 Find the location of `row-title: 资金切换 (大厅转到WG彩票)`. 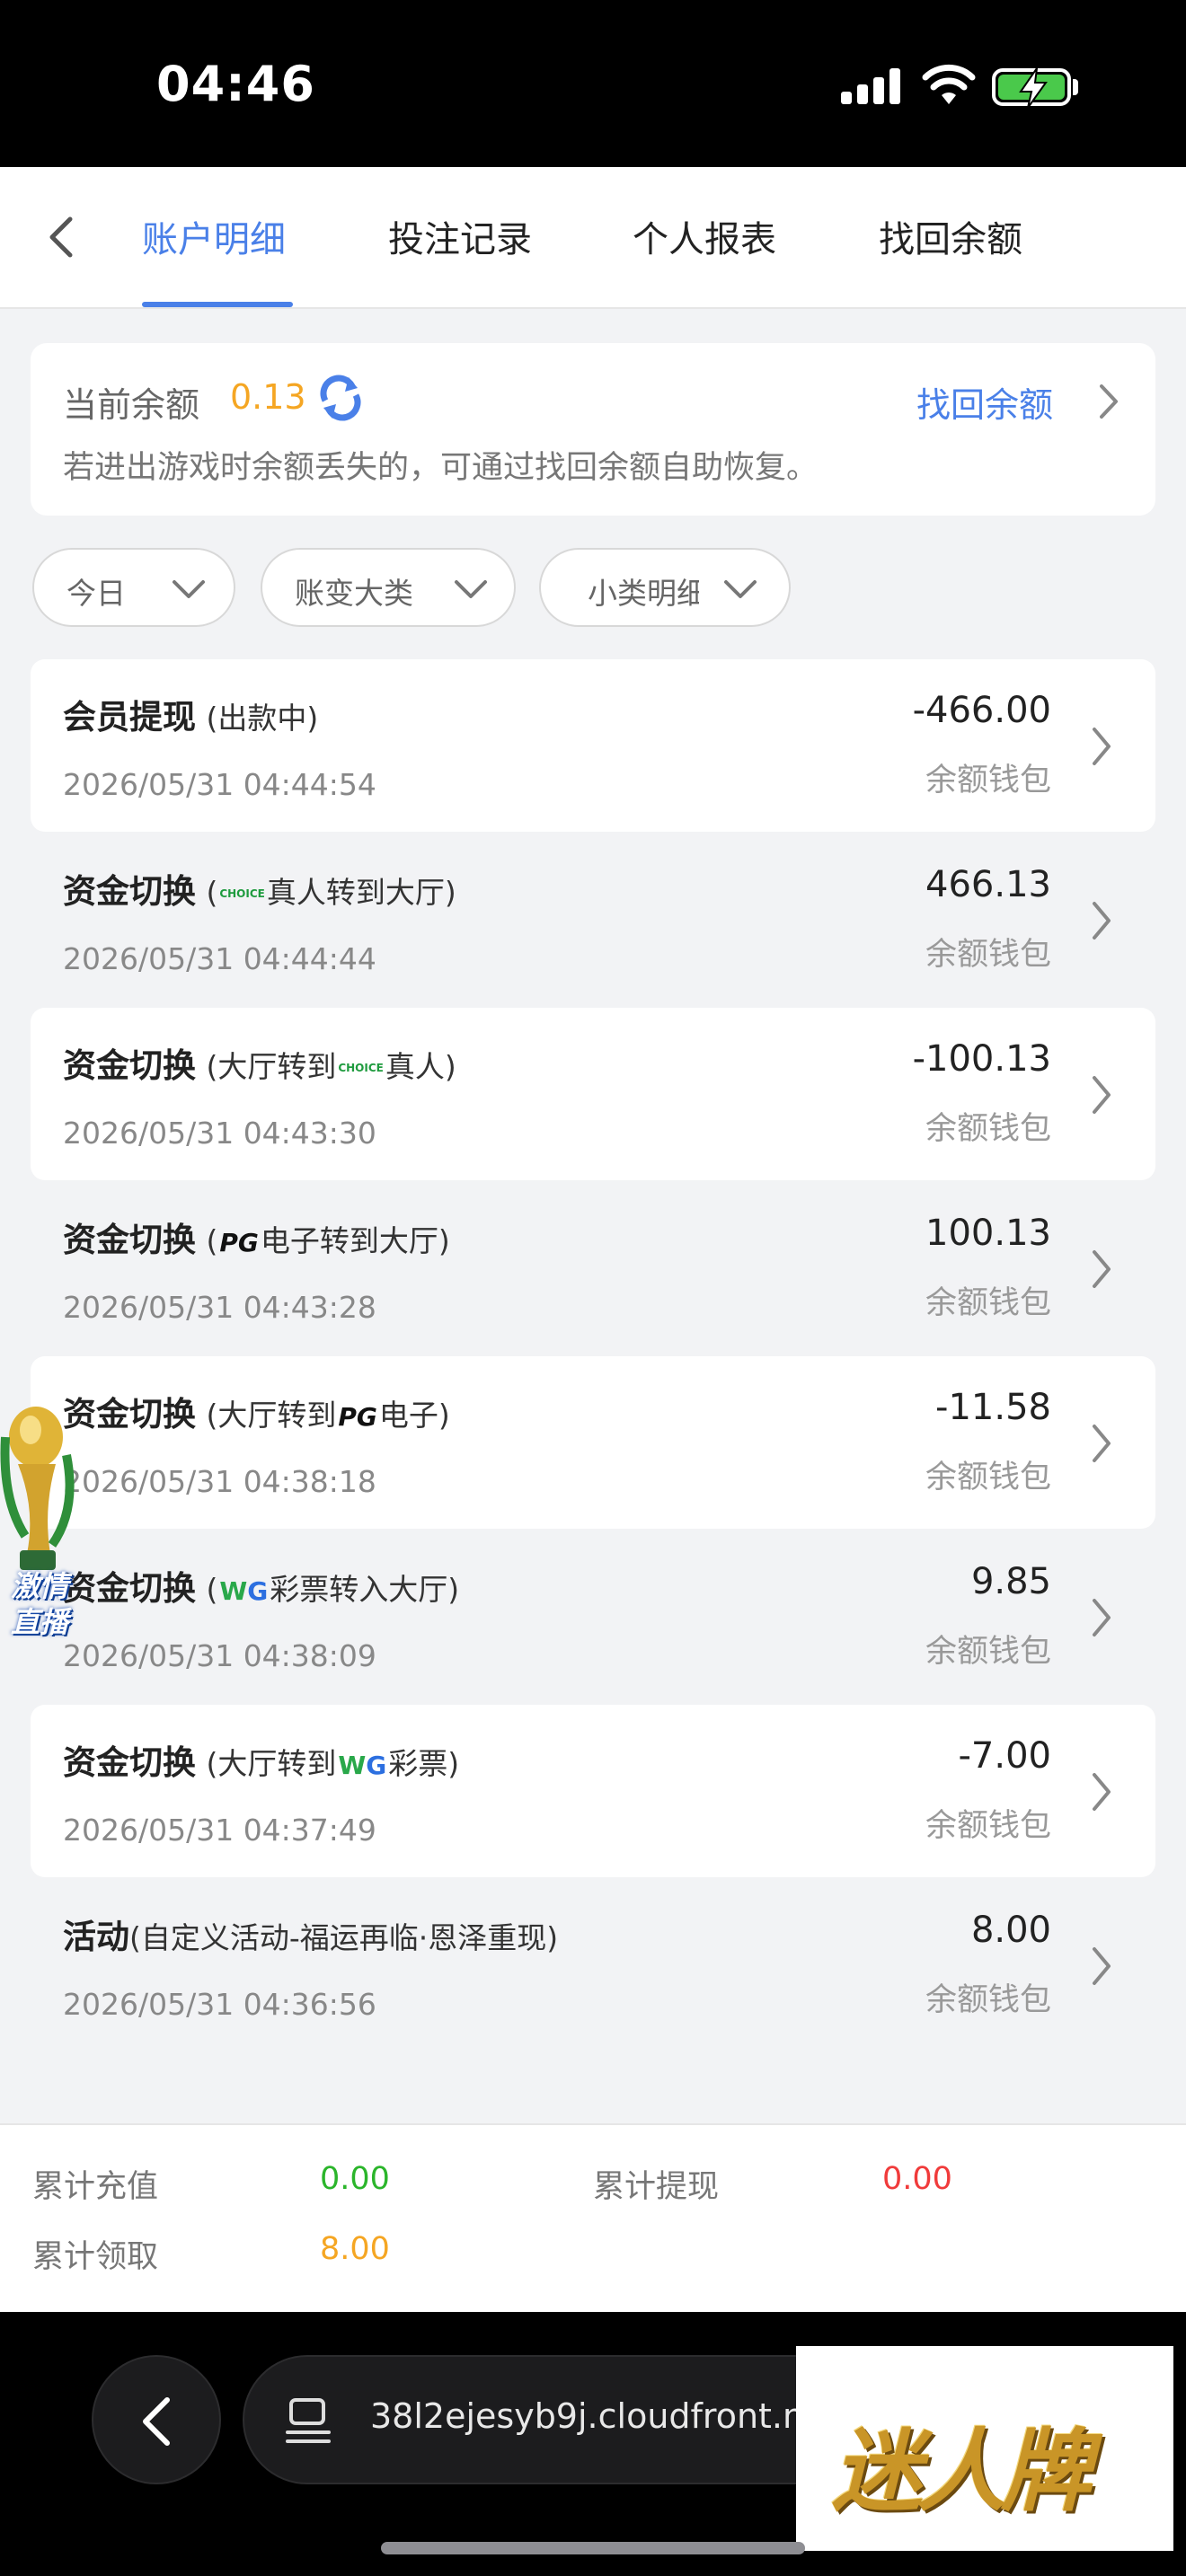

row-title: 资金切换 (大厅转到WG彩票) is located at coordinates (261, 1762).